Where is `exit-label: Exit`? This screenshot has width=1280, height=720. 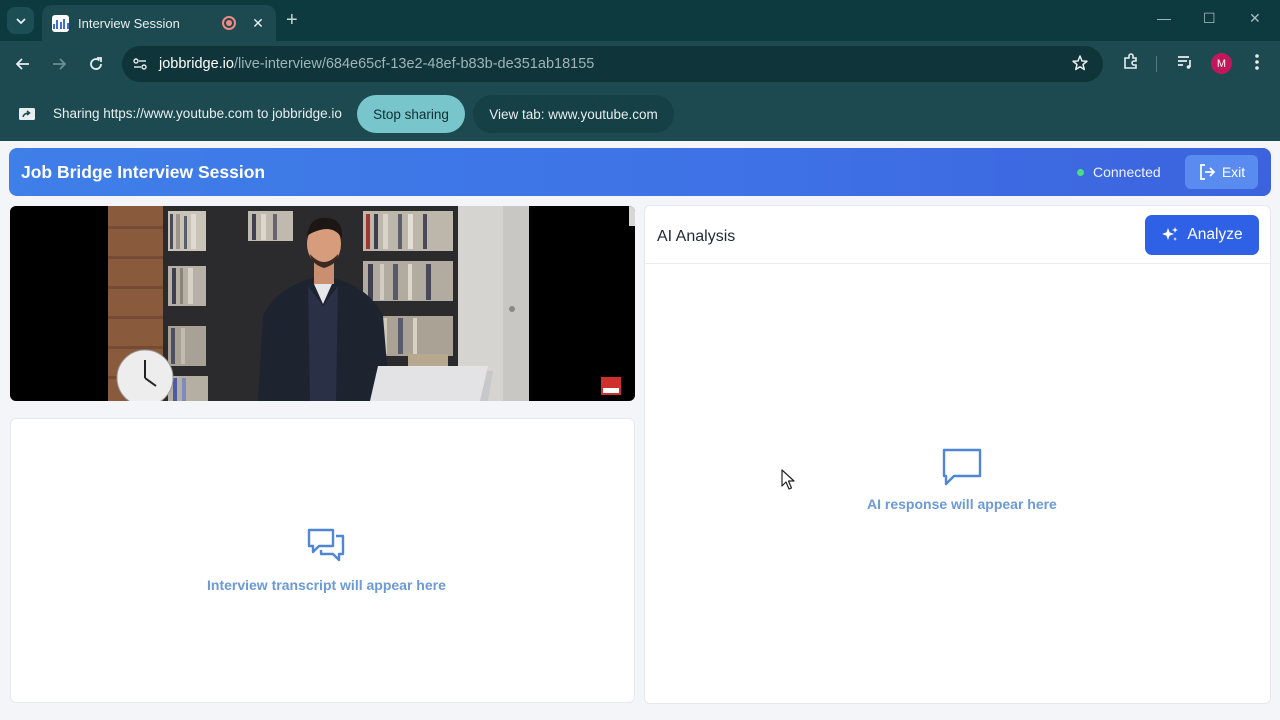
exit-label: Exit is located at coordinates (1233, 172).